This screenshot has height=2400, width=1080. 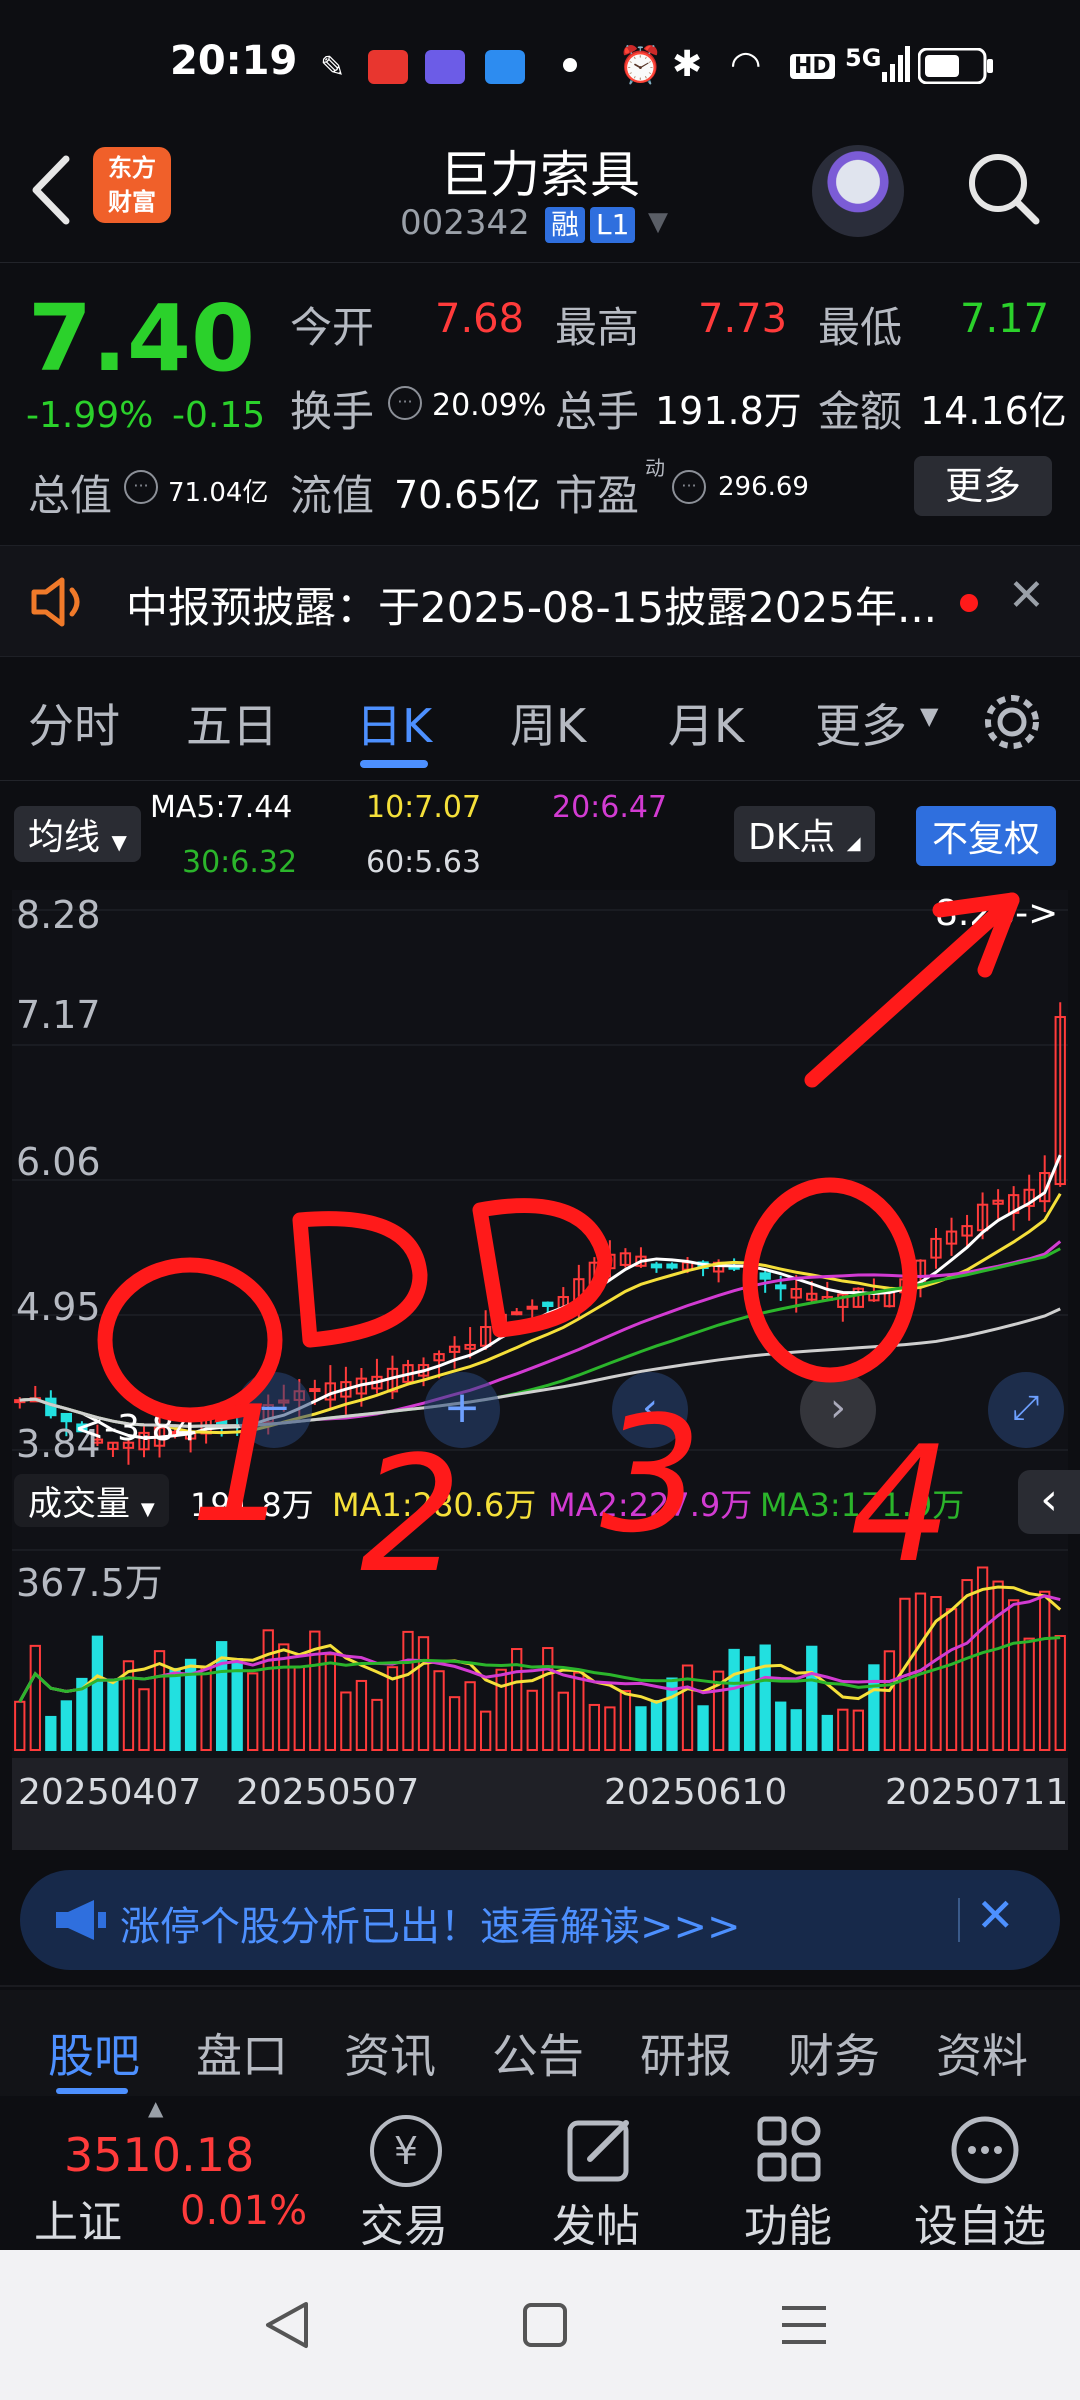 What do you see at coordinates (790, 2149) in the screenshot?
I see `grid-functions-icon` at bounding box center [790, 2149].